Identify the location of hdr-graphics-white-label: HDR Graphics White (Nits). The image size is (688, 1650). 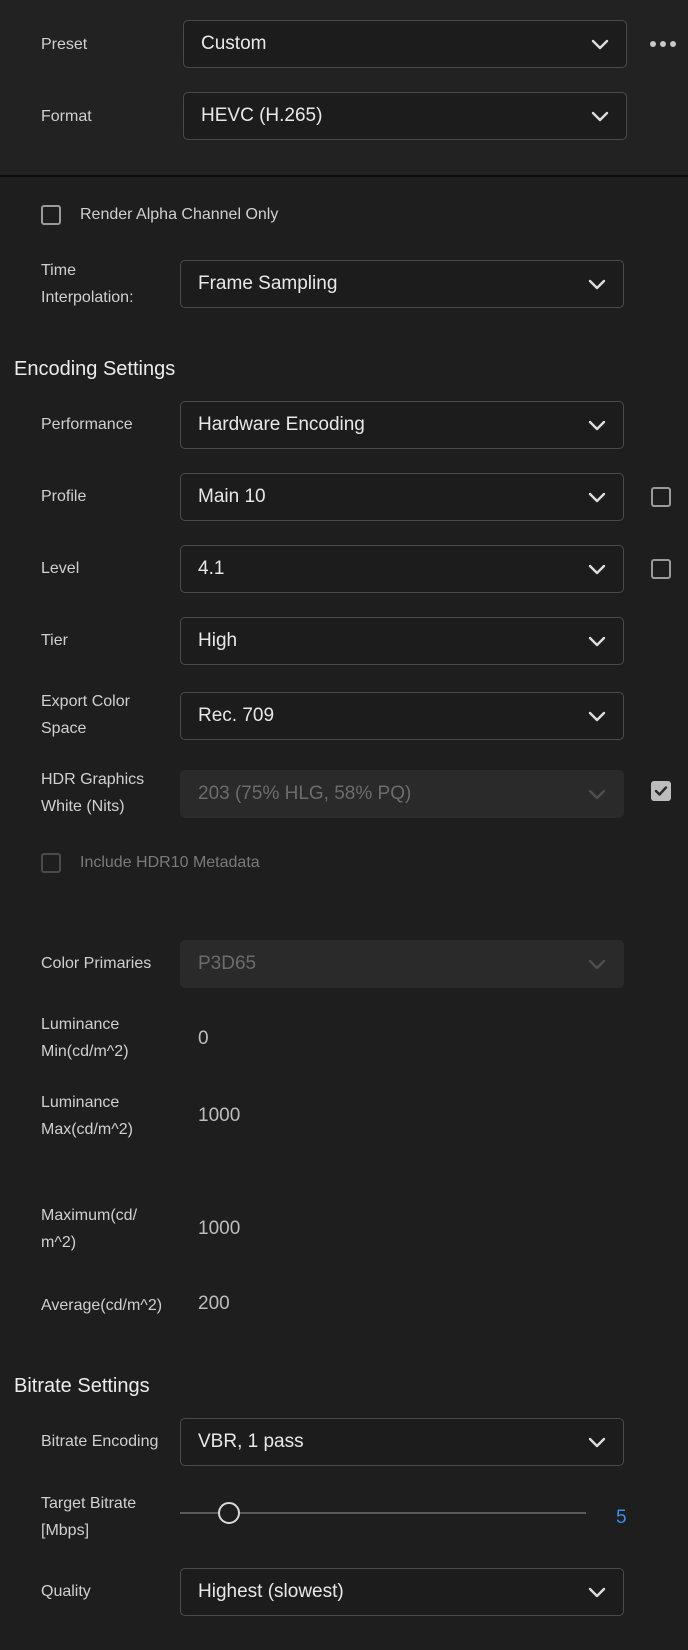
(92, 793).